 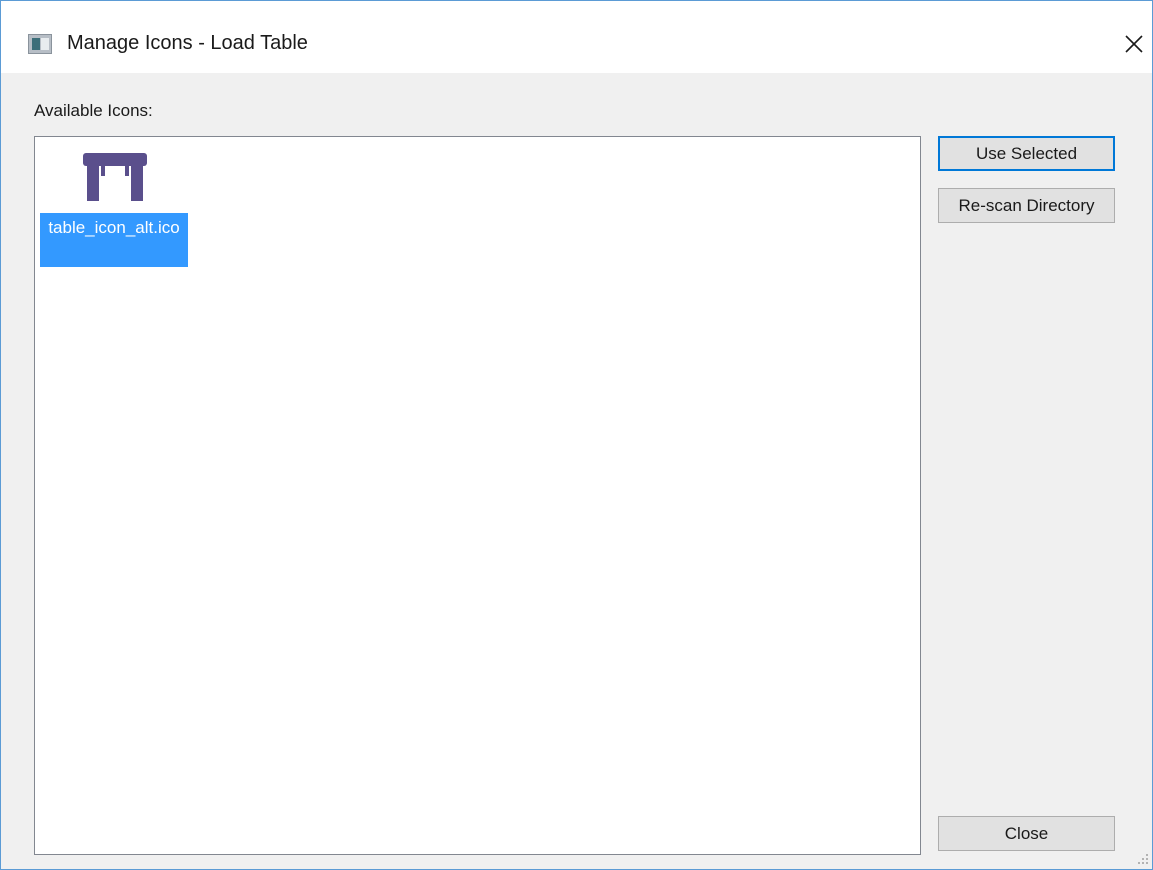 What do you see at coordinates (40, 44) in the screenshot?
I see `app-window-icon` at bounding box center [40, 44].